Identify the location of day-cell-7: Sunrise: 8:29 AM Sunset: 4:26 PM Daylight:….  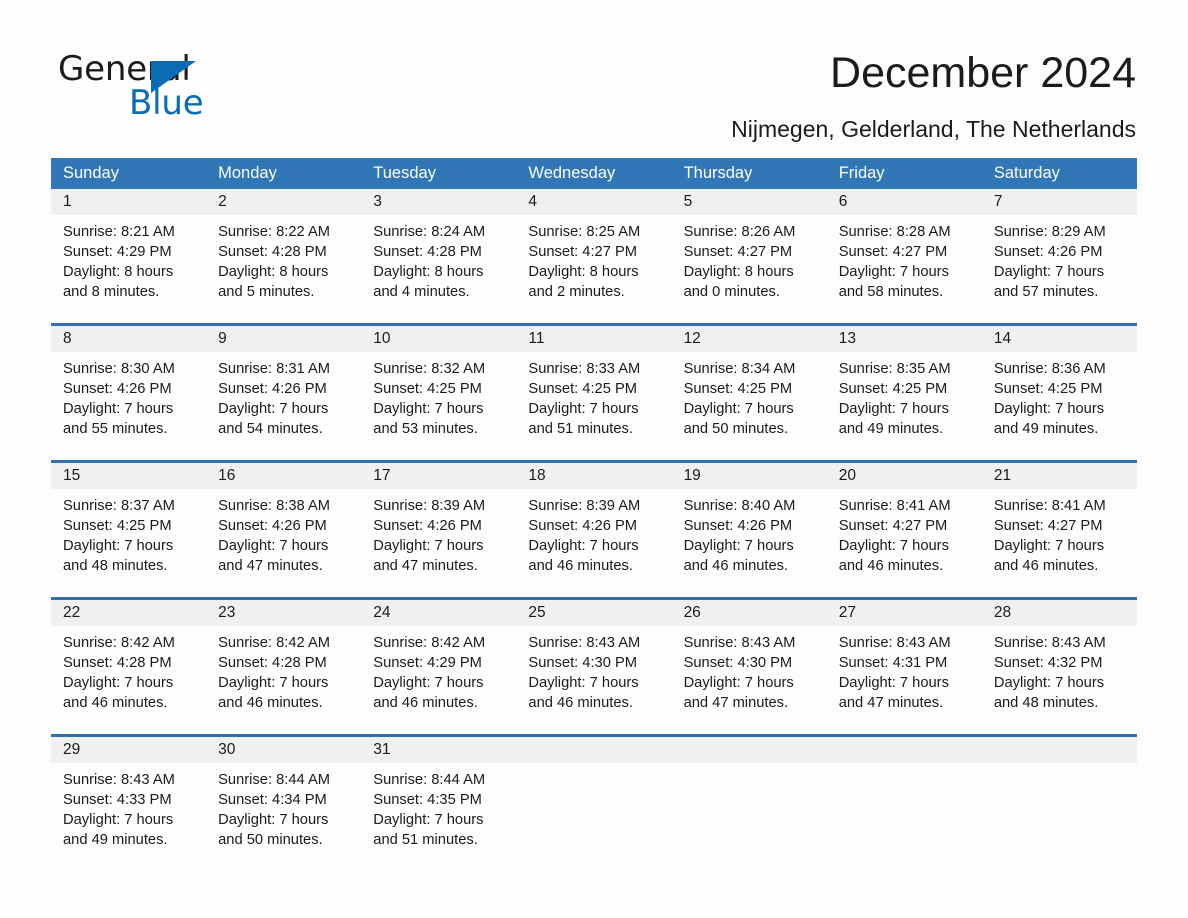
(1059, 260).